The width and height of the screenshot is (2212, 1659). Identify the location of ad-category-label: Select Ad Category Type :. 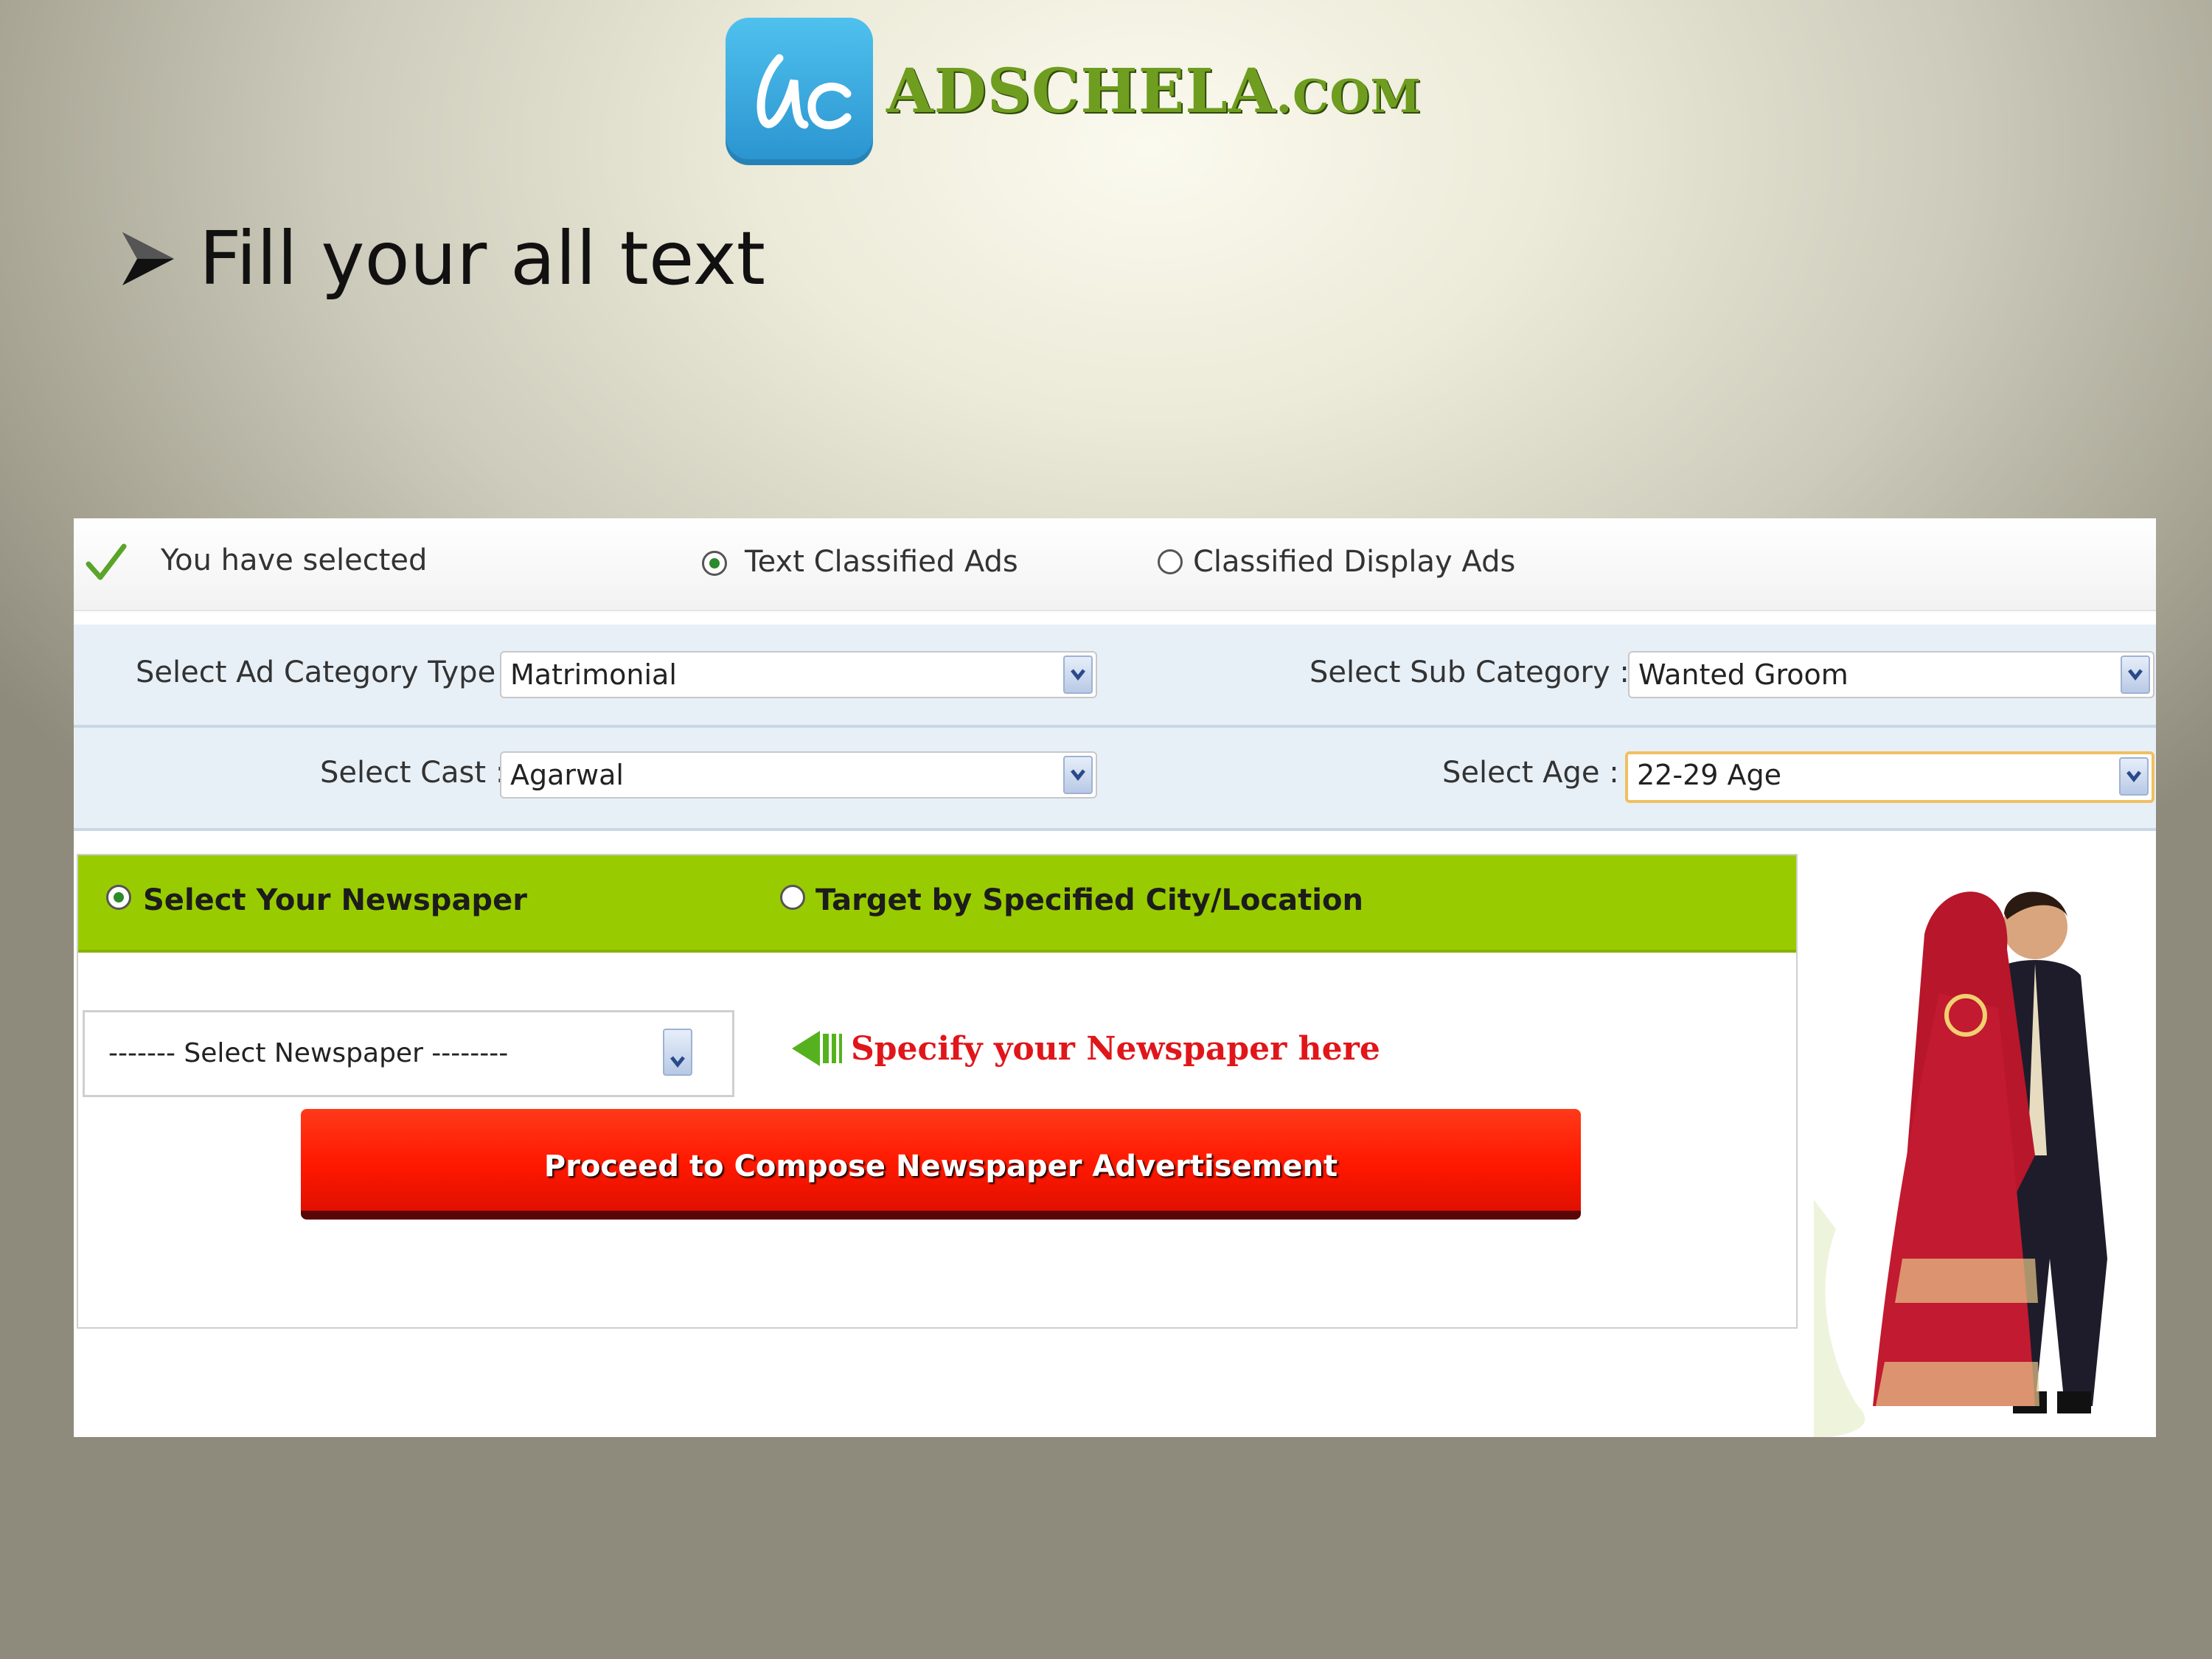
(325, 672).